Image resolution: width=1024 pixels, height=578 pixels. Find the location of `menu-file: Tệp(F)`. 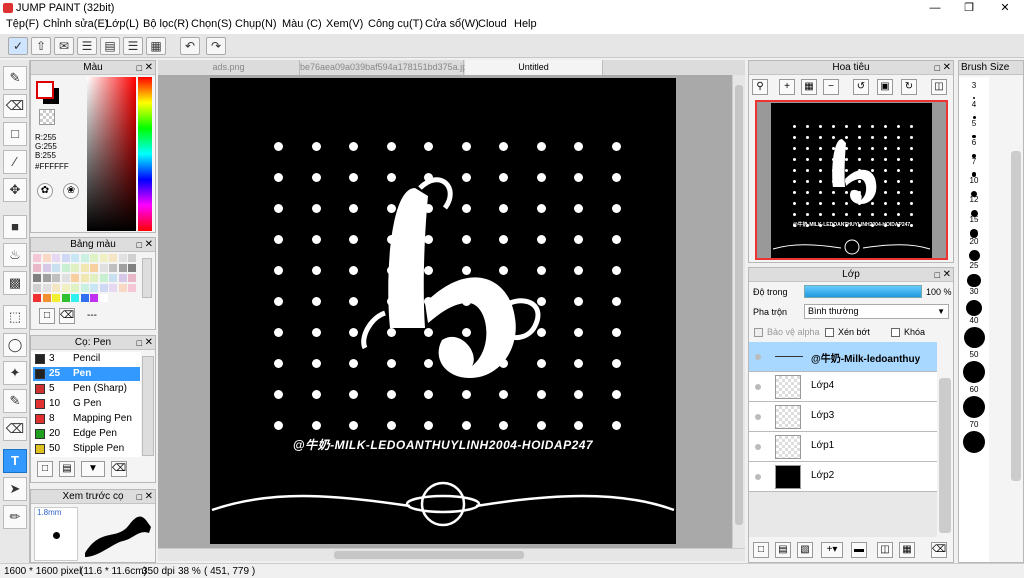

menu-file: Tệp(F) is located at coordinates (22, 24).